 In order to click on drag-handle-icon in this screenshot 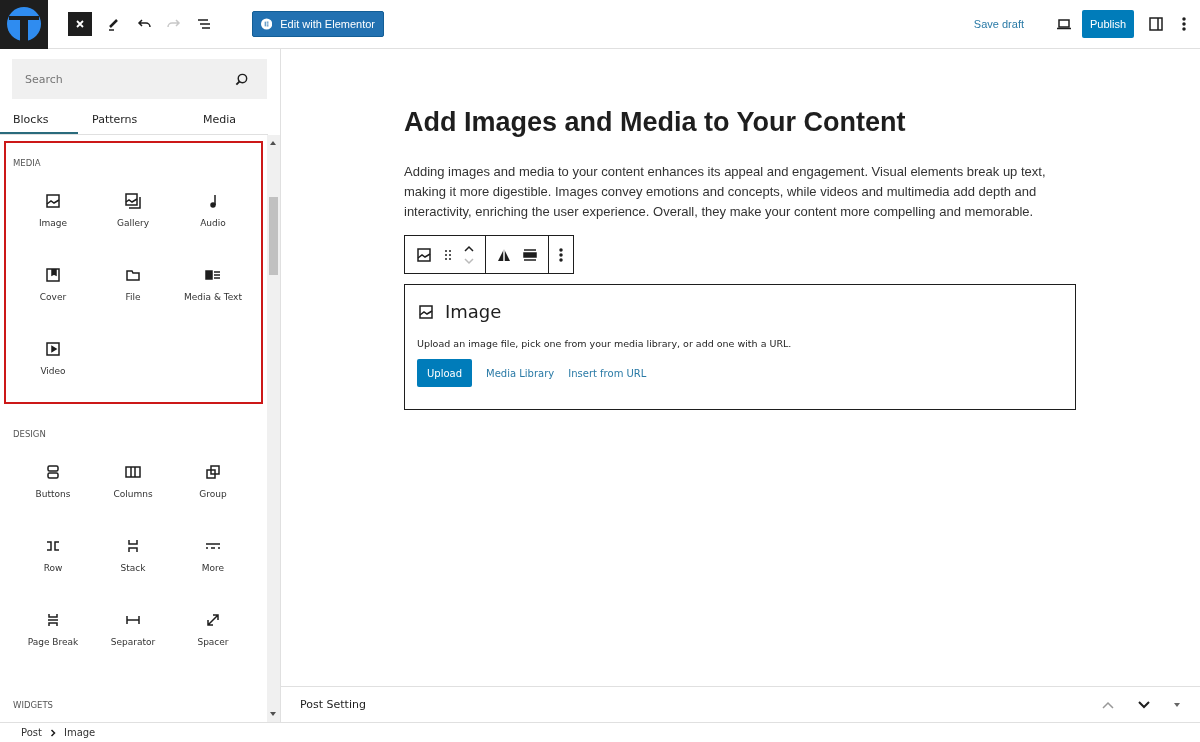, I will do `click(448, 254)`.